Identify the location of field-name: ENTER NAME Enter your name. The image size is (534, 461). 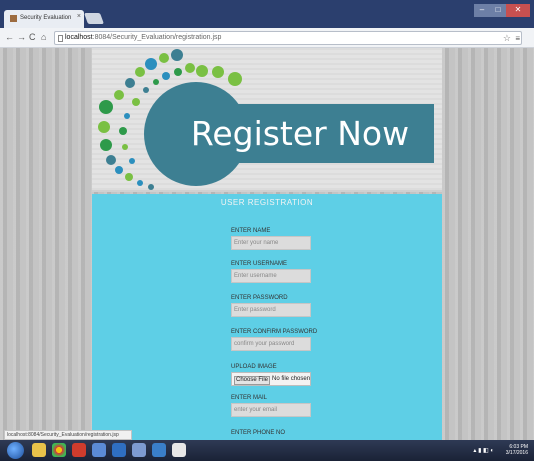
(301, 239).